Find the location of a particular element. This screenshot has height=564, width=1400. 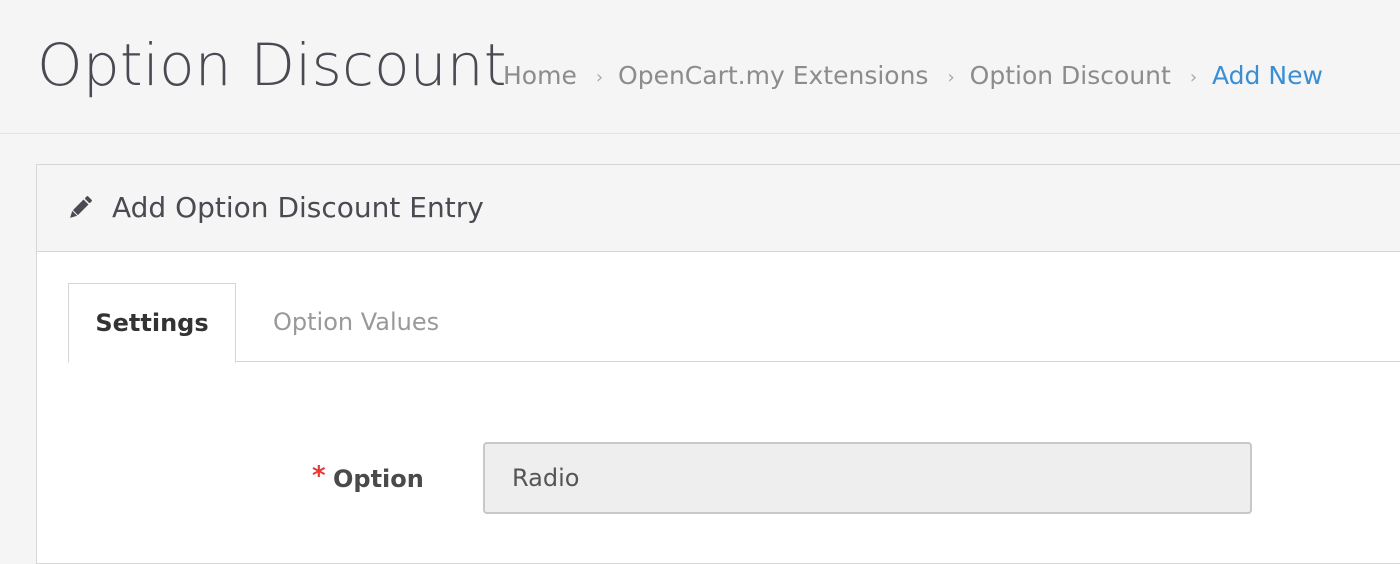

tab-bar: Settings Option Values is located at coordinates (734, 323).